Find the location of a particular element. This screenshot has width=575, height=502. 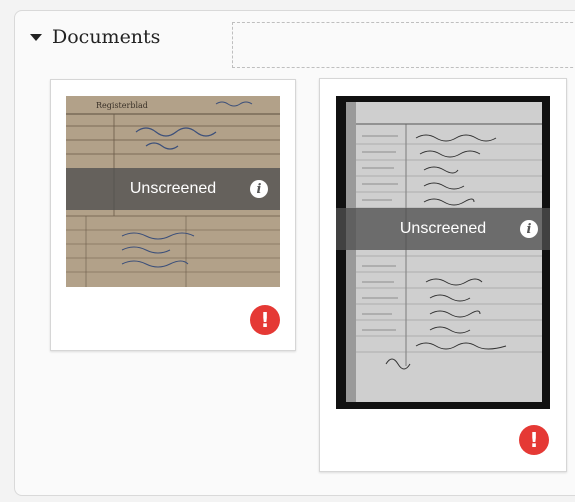

documents-section-toggle: Documents is located at coordinates (95, 37).